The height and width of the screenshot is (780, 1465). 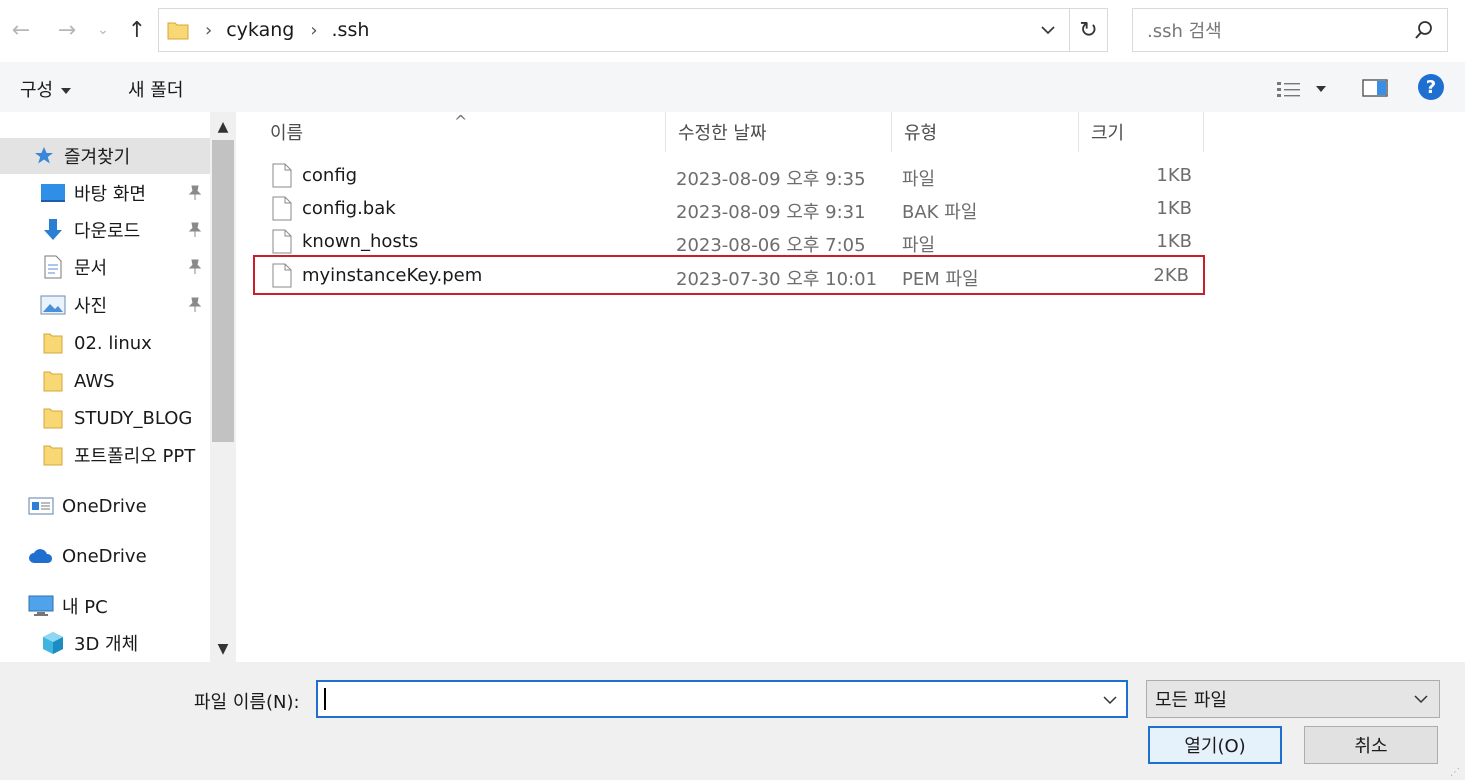 What do you see at coordinates (1431, 87) in the screenshot?
I see `help-icon: ?` at bounding box center [1431, 87].